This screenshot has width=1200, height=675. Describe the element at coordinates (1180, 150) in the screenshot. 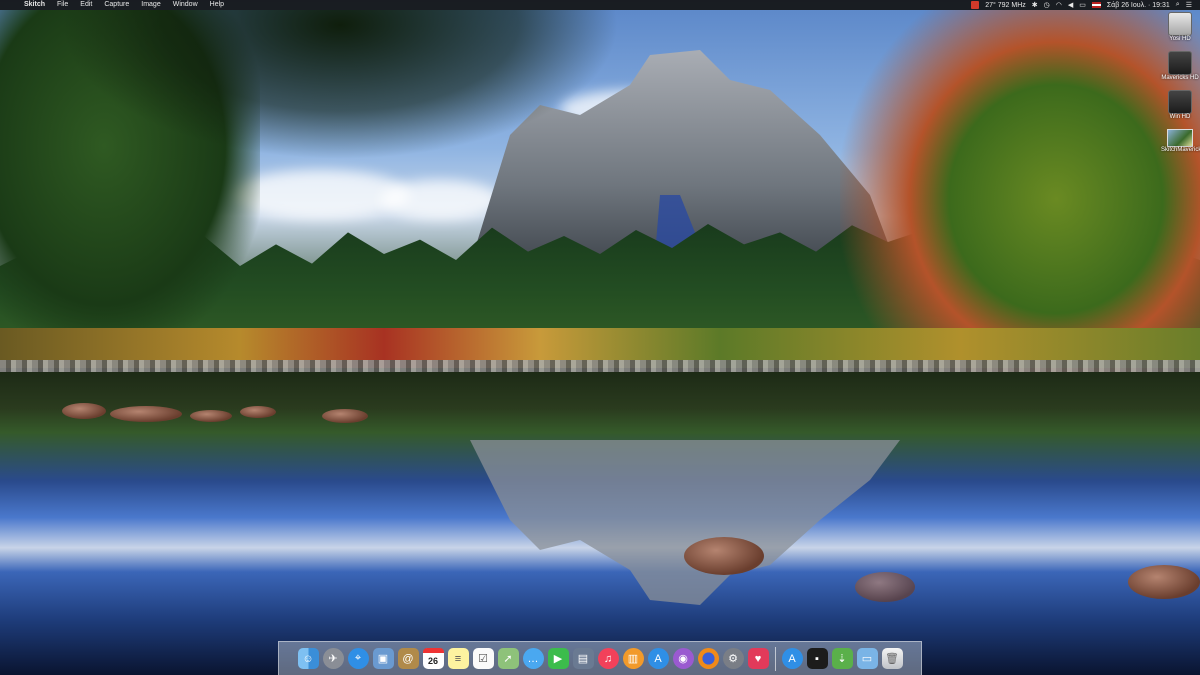

I see `desktop-icon-label: SkitchMavericks.jpg` at that location.